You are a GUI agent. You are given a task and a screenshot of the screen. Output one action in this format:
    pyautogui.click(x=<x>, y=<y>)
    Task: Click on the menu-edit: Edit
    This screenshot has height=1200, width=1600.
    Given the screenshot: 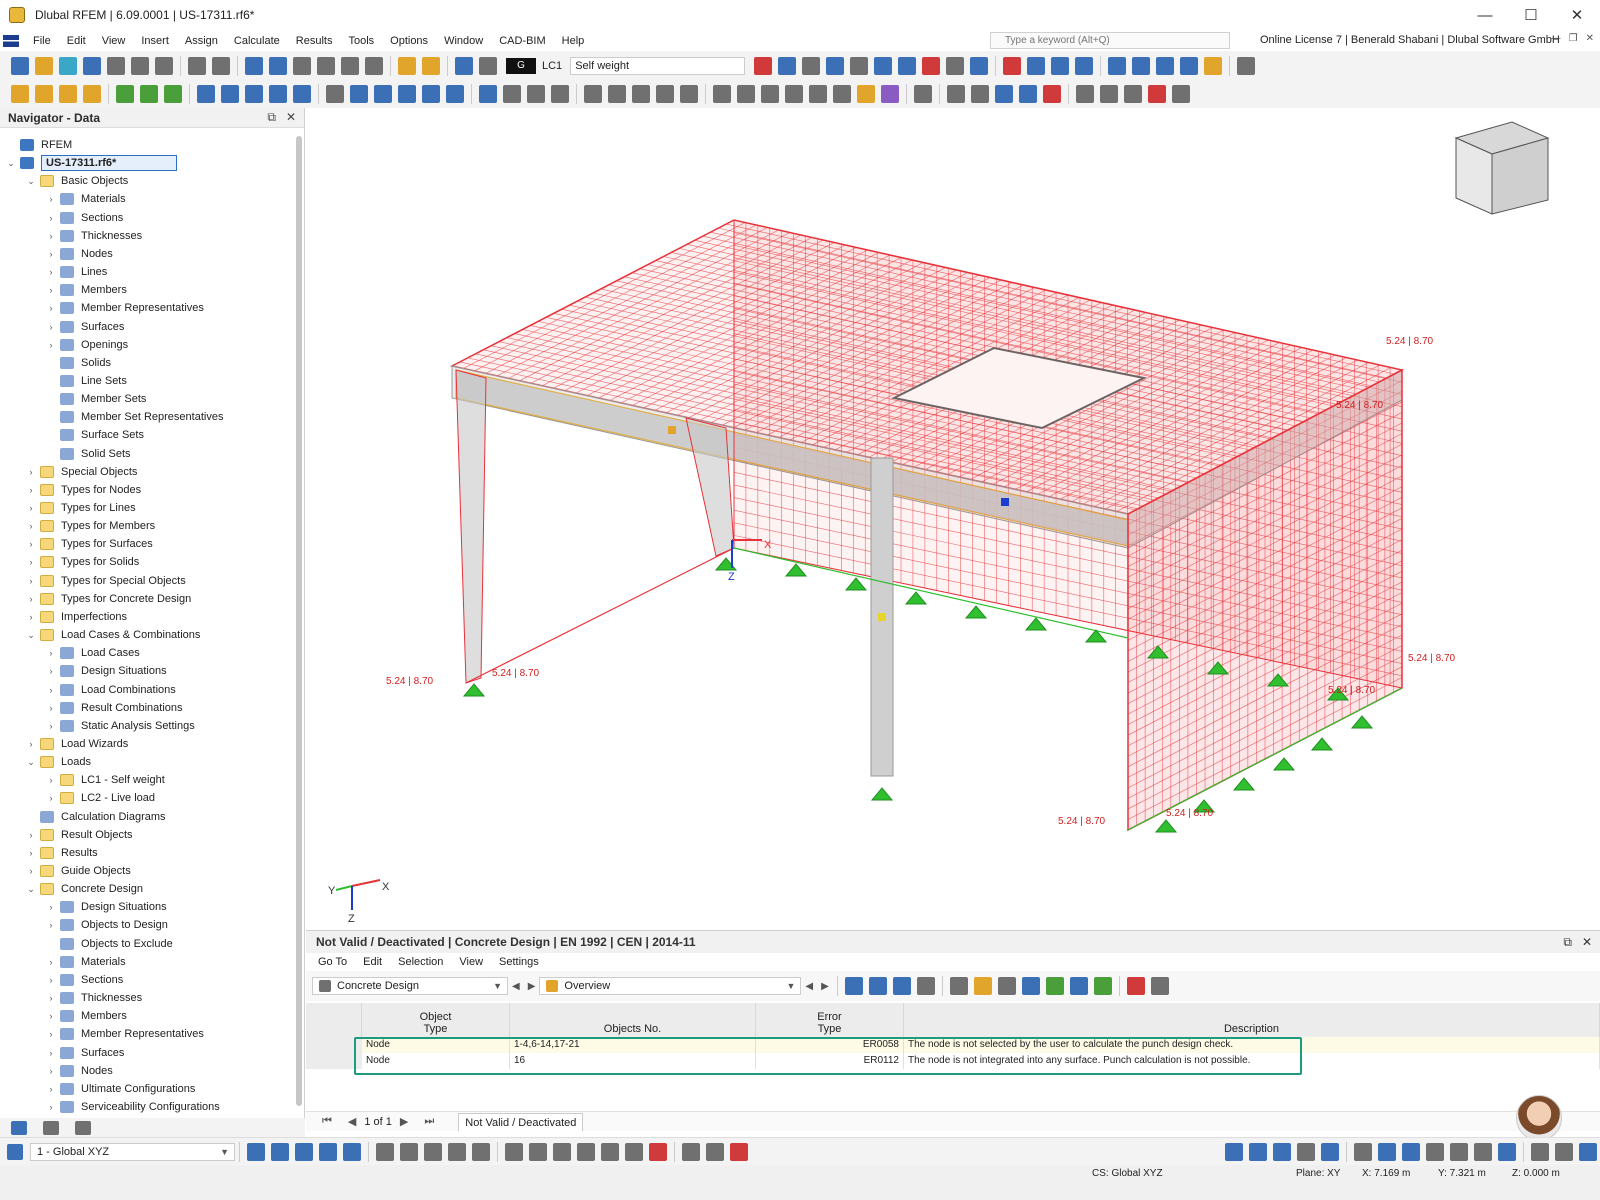 What is the action you would take?
    pyautogui.click(x=76, y=41)
    